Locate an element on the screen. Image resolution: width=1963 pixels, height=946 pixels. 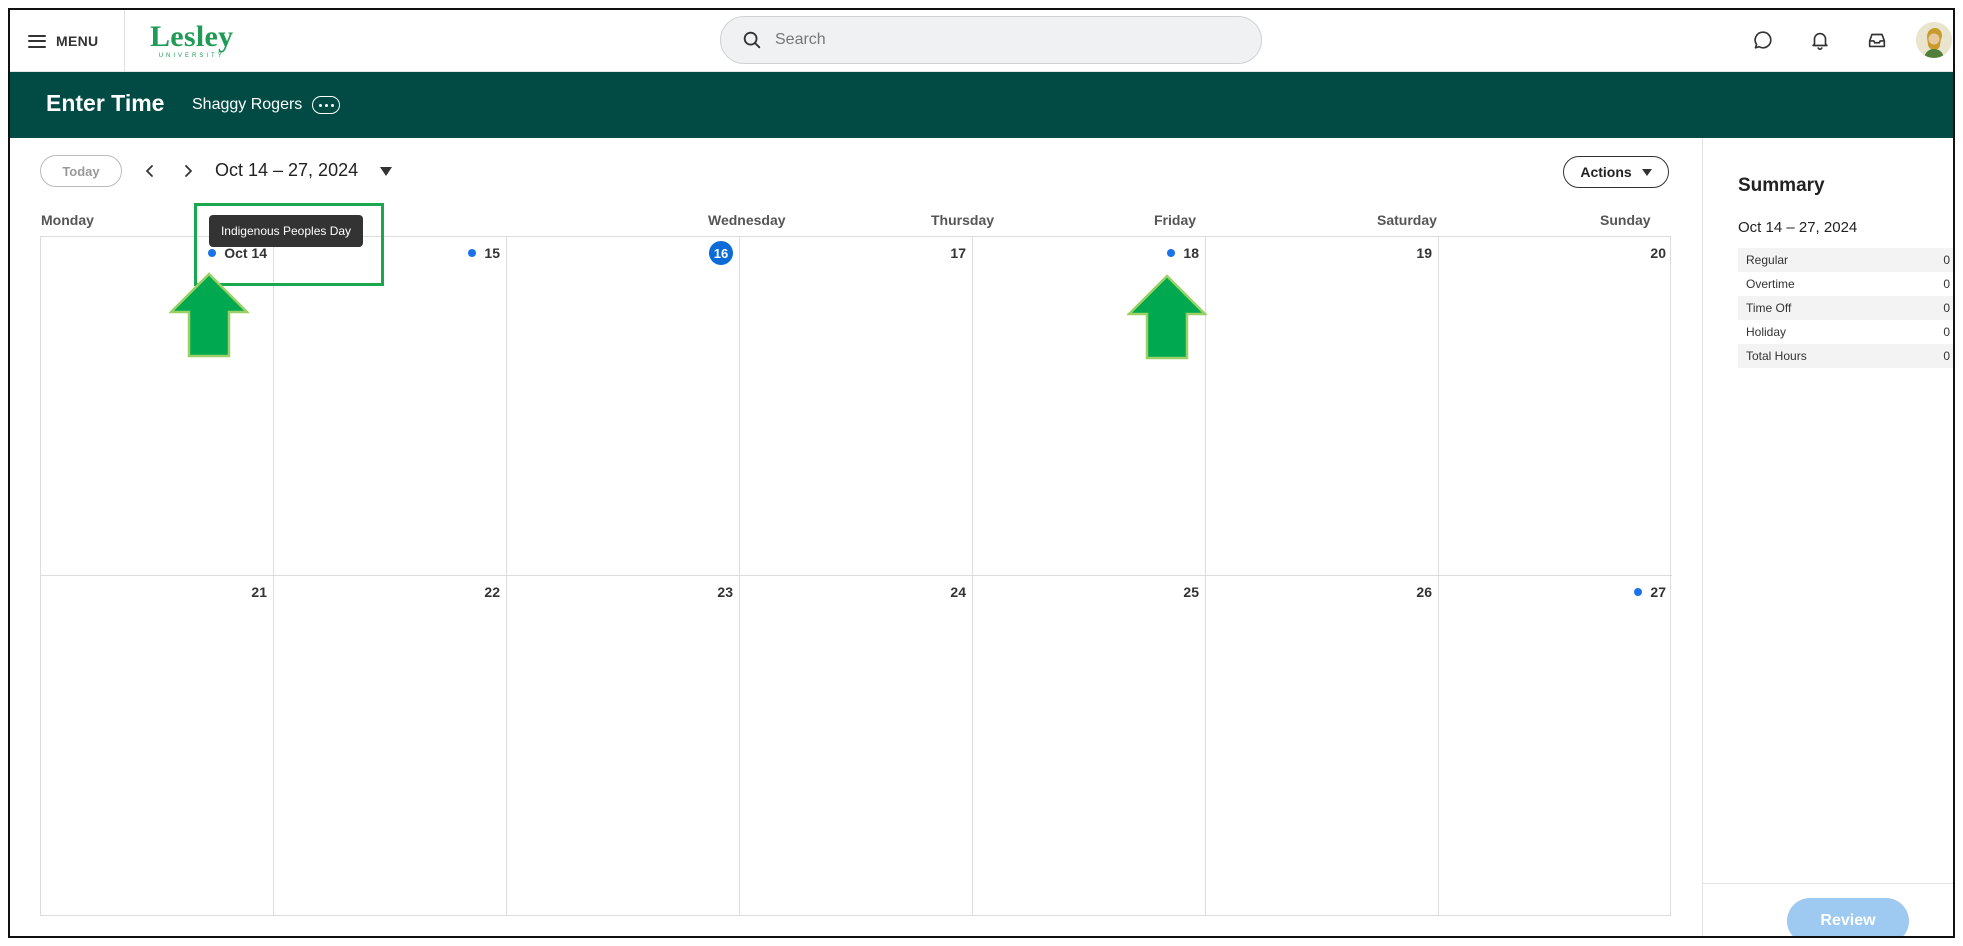
search-icon is located at coordinates (752, 40).